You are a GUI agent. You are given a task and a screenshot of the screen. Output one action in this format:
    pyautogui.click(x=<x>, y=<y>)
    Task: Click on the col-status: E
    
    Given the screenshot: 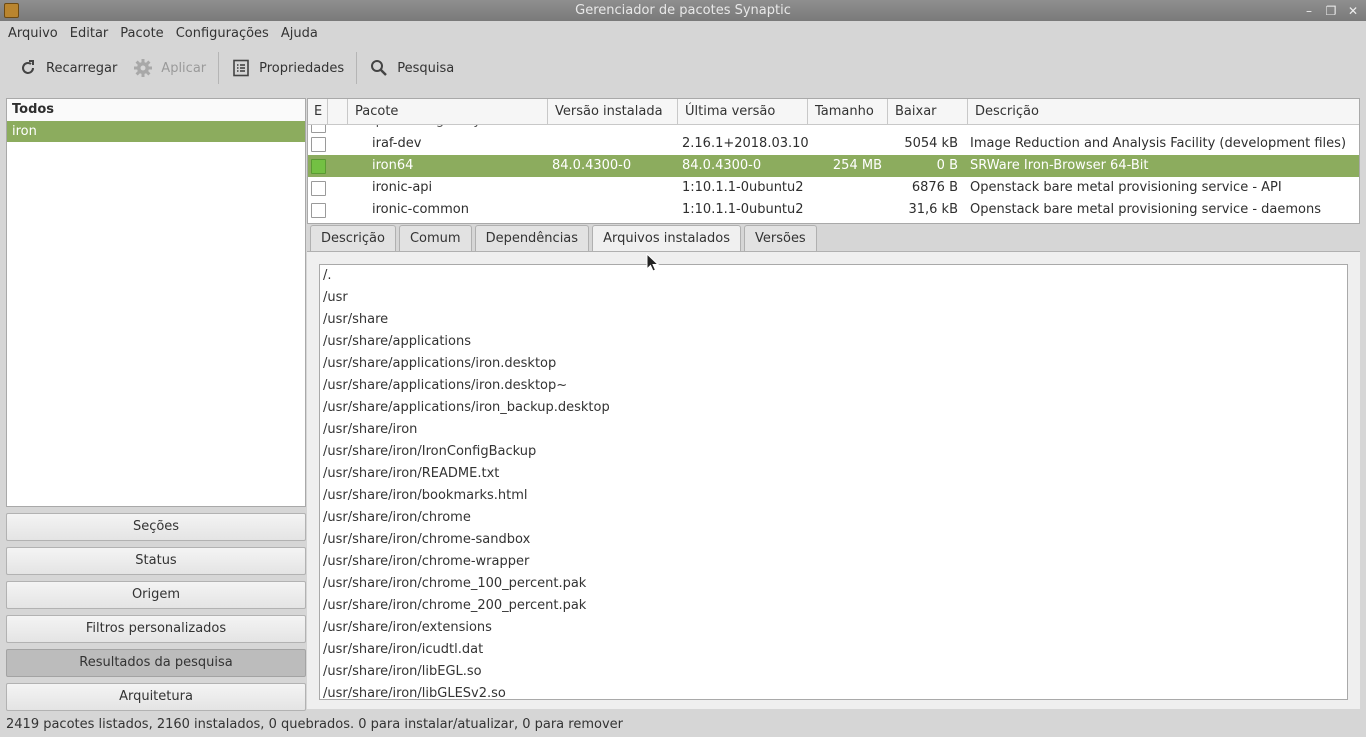 What is the action you would take?
    pyautogui.click(x=318, y=112)
    